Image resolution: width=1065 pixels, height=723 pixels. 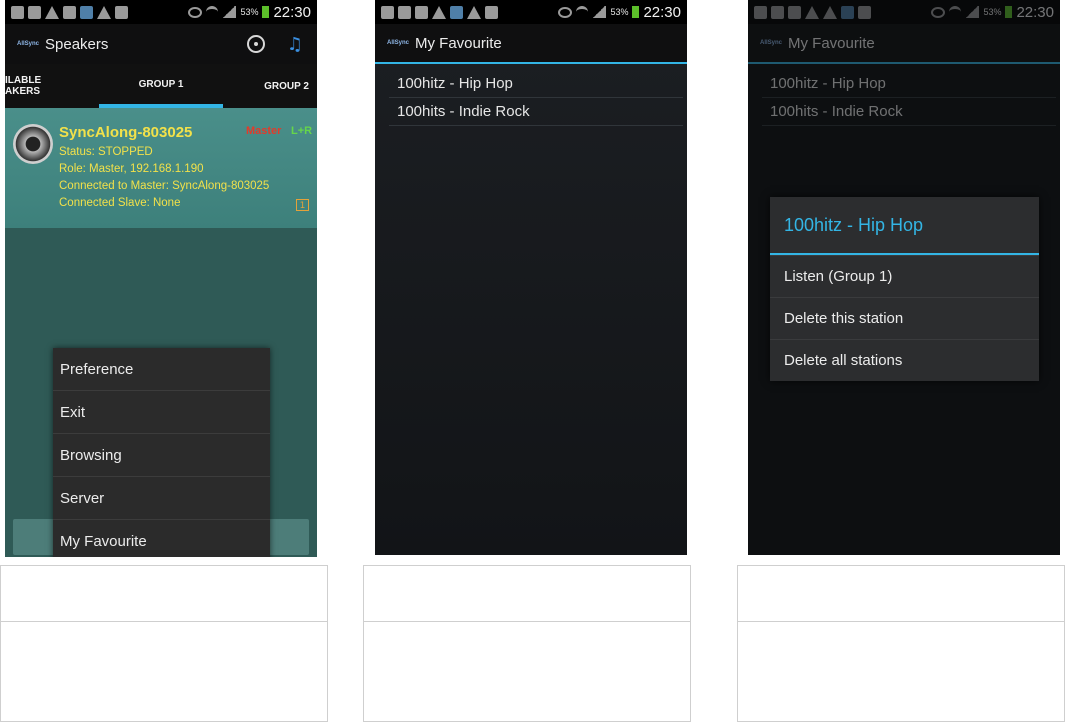 What do you see at coordinates (904, 318) in the screenshot?
I see `dialog-option-delete-station: Delete this station` at bounding box center [904, 318].